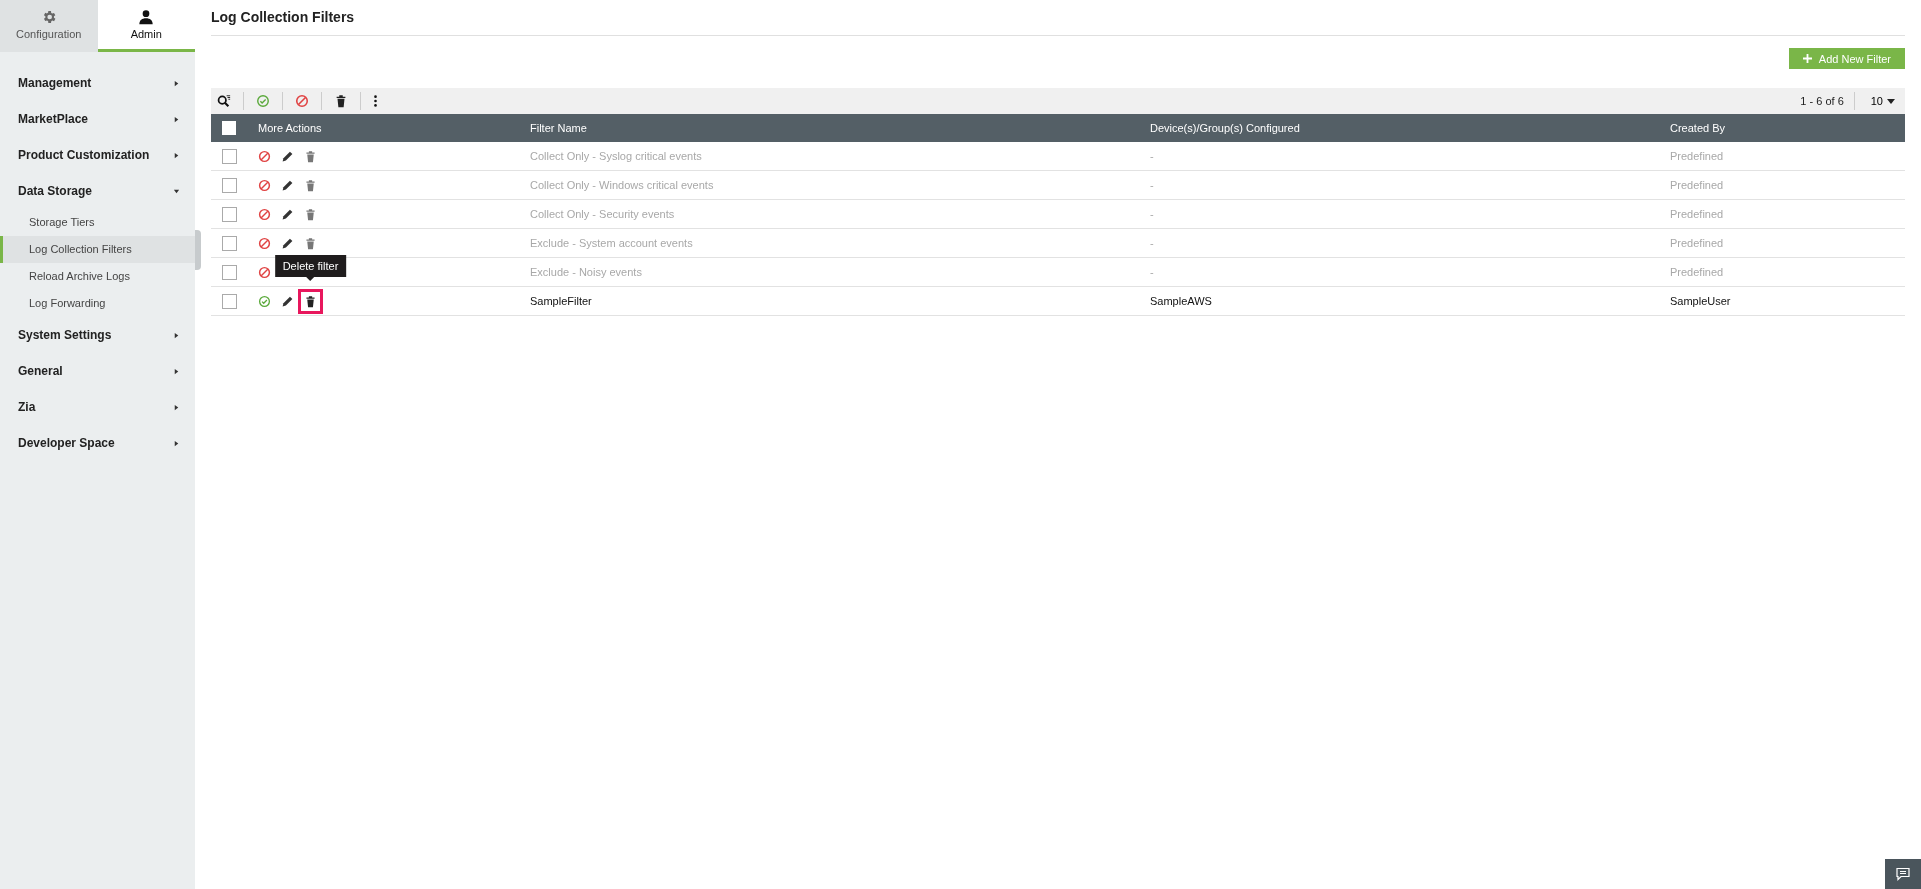 This screenshot has height=889, width=1921. I want to click on chat-button, so click(1903, 874).